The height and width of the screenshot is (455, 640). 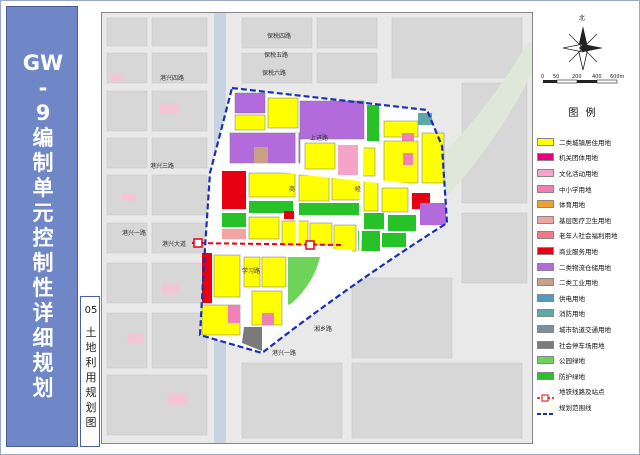 I want to click on title-char: 详, so click(x=43, y=313).